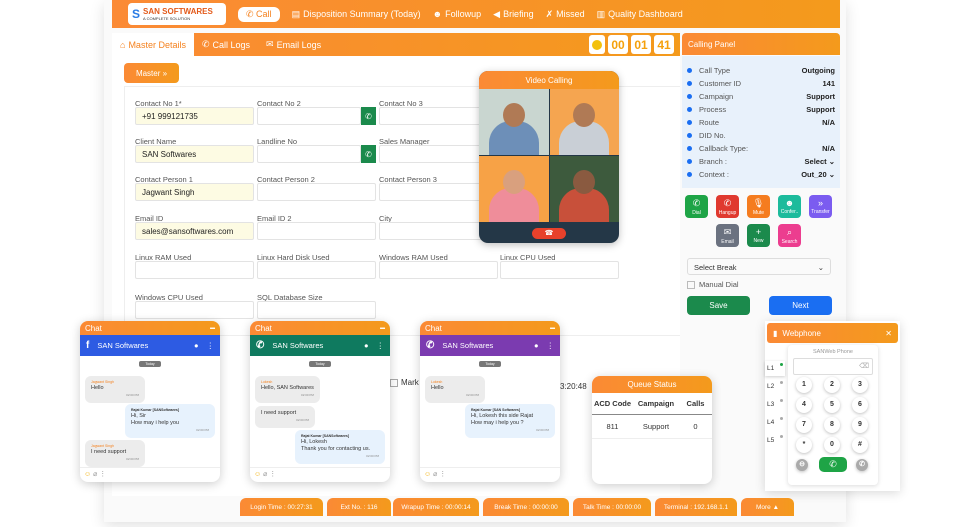 The height and width of the screenshot is (527, 970). Describe the element at coordinates (767, 507) in the screenshot. I see `more-button: More ▲` at that location.